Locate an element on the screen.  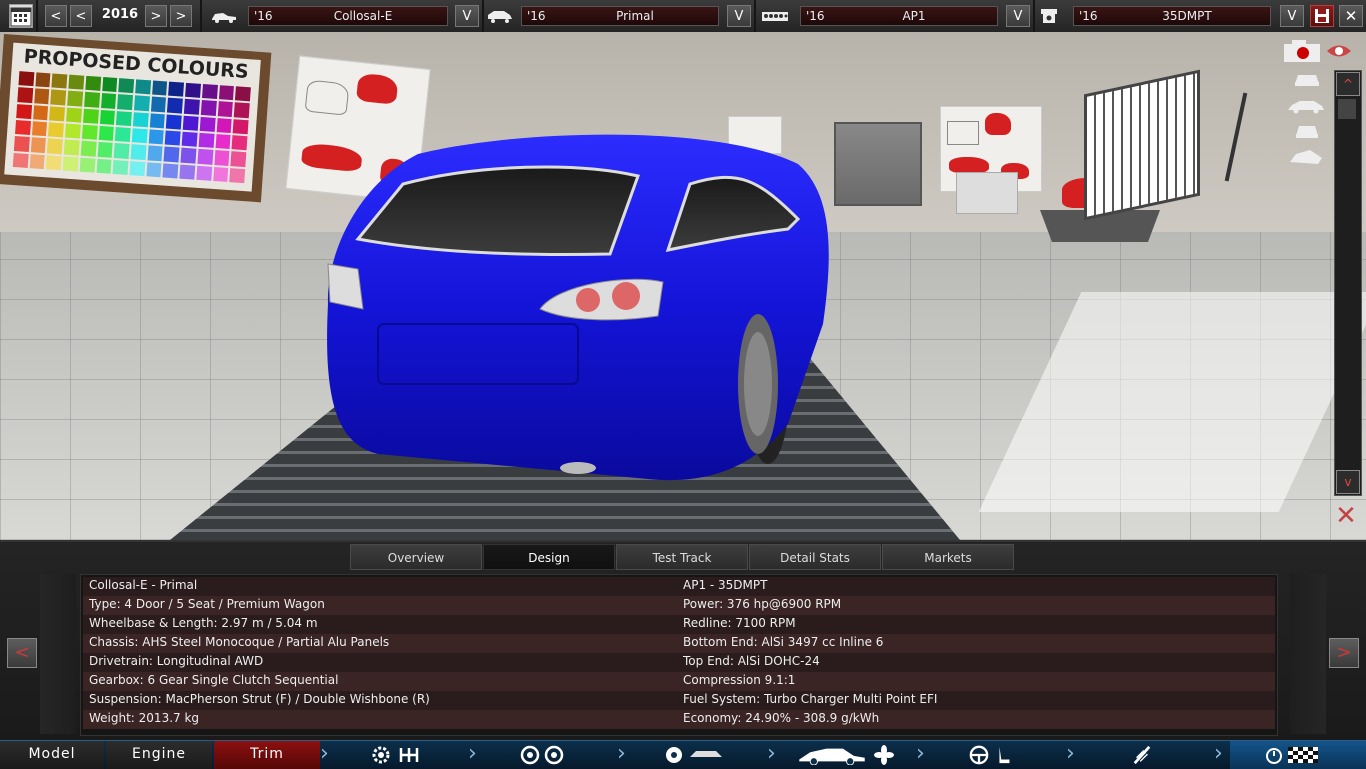
nav-model: Model is located at coordinates (52, 755).